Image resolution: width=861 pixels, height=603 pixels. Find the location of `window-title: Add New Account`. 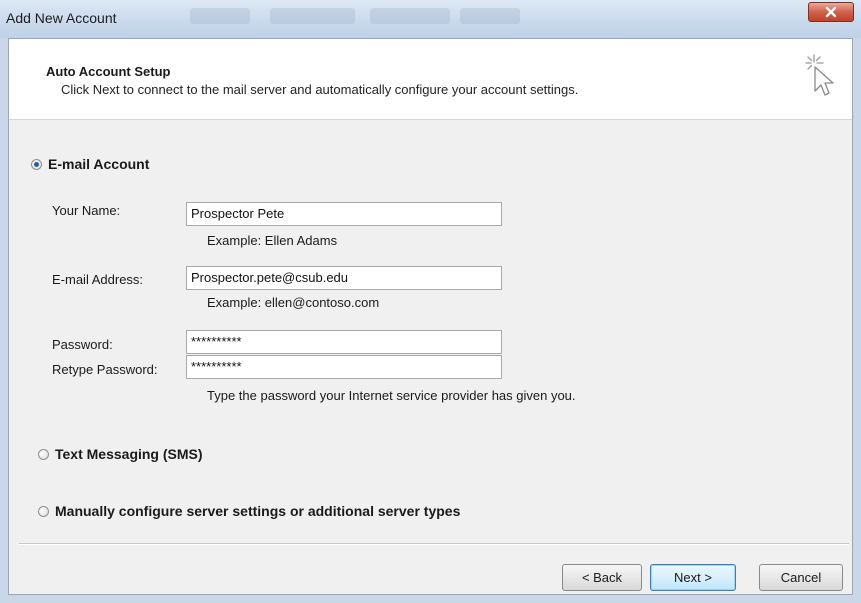

window-title: Add New Account is located at coordinates (61, 18).